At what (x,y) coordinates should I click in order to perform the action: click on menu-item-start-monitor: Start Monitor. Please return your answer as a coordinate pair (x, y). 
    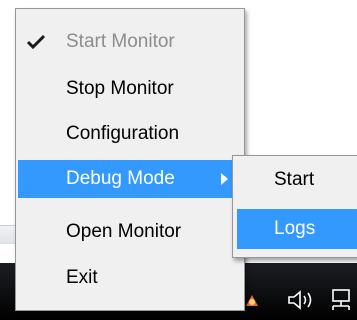
    Looking at the image, I should click on (130, 42).